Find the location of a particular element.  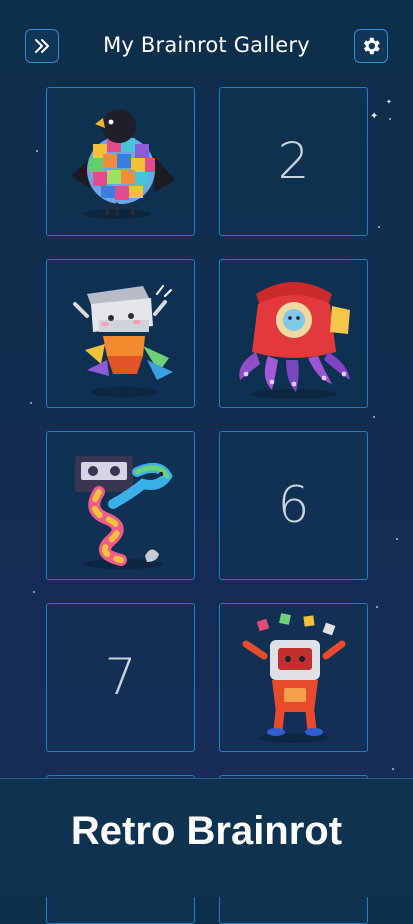

settings-button is located at coordinates (371, 46).